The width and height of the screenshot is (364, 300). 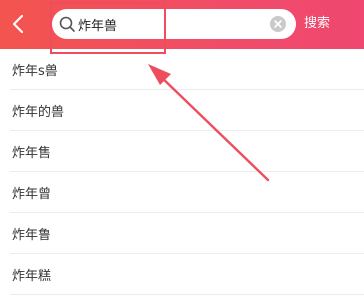 What do you see at coordinates (32, 235) in the screenshot?
I see `suggestion-label: 炸年鲁` at bounding box center [32, 235].